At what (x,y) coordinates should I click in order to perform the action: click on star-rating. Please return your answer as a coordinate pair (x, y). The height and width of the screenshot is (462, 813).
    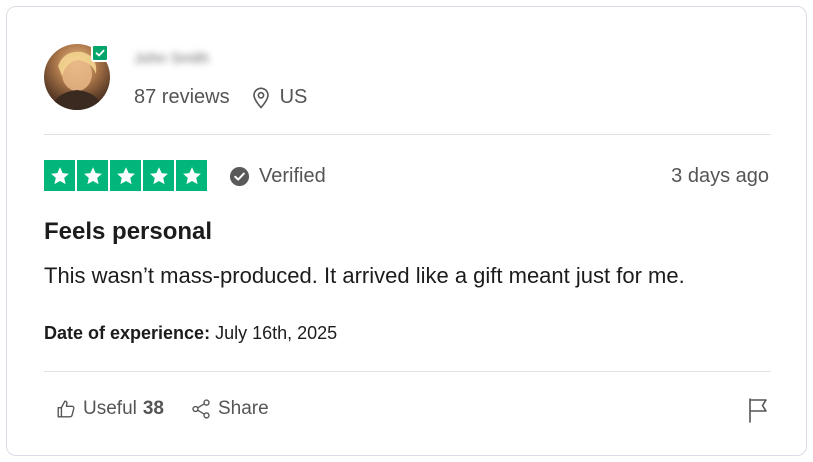
    Looking at the image, I should click on (125, 175).